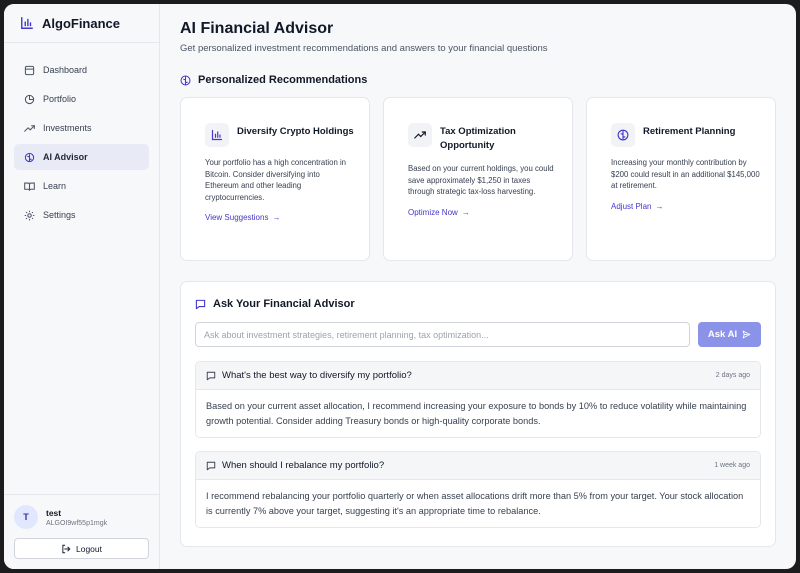 The height and width of the screenshot is (573, 800). I want to click on timestamp: 2 days ago, so click(732, 375).